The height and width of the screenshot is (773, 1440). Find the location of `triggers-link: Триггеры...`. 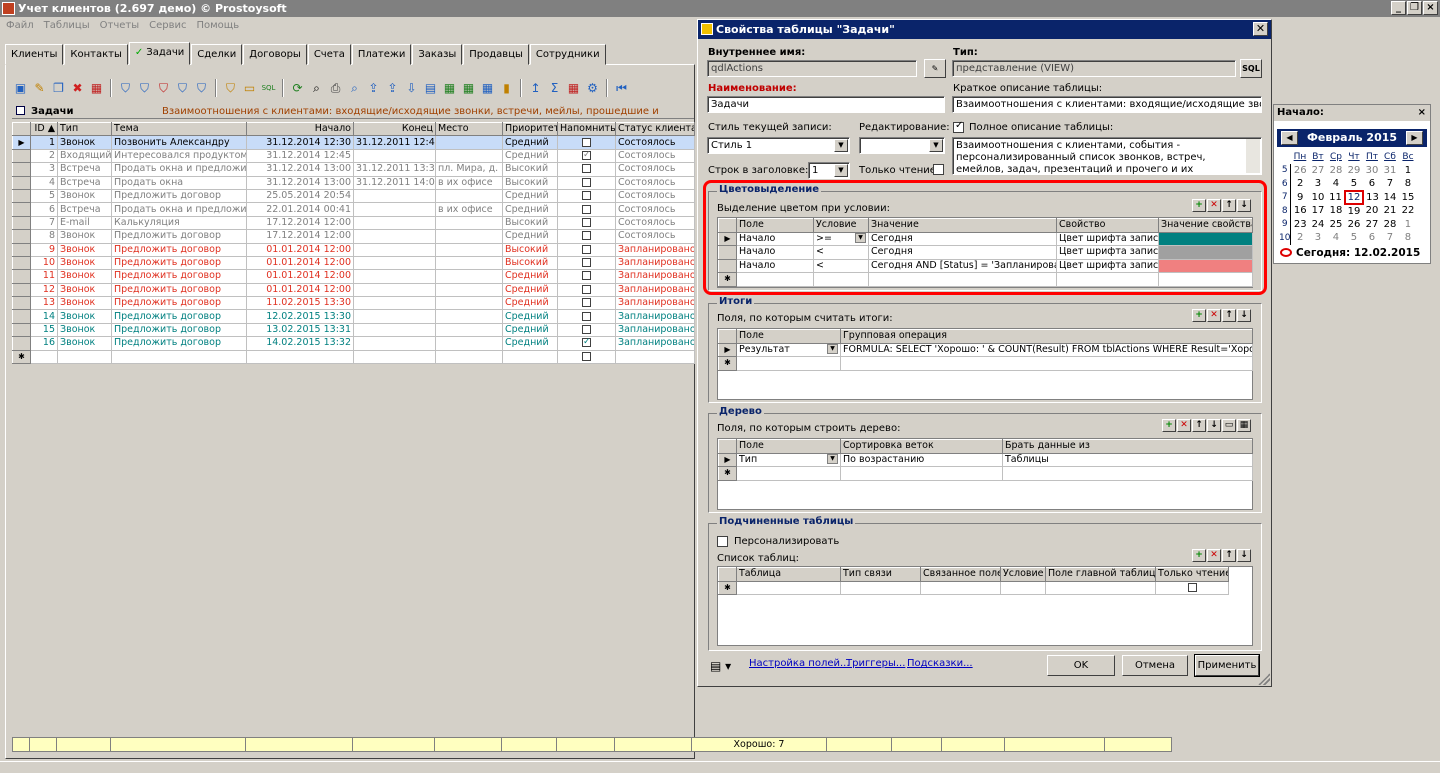

triggers-link: Триггеры... is located at coordinates (875, 663).